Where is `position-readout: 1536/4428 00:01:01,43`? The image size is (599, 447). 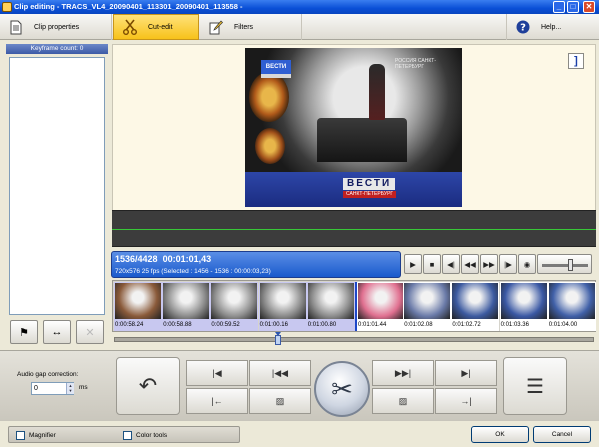
position-readout: 1536/4428 00:01:01,43 is located at coordinates (163, 259).